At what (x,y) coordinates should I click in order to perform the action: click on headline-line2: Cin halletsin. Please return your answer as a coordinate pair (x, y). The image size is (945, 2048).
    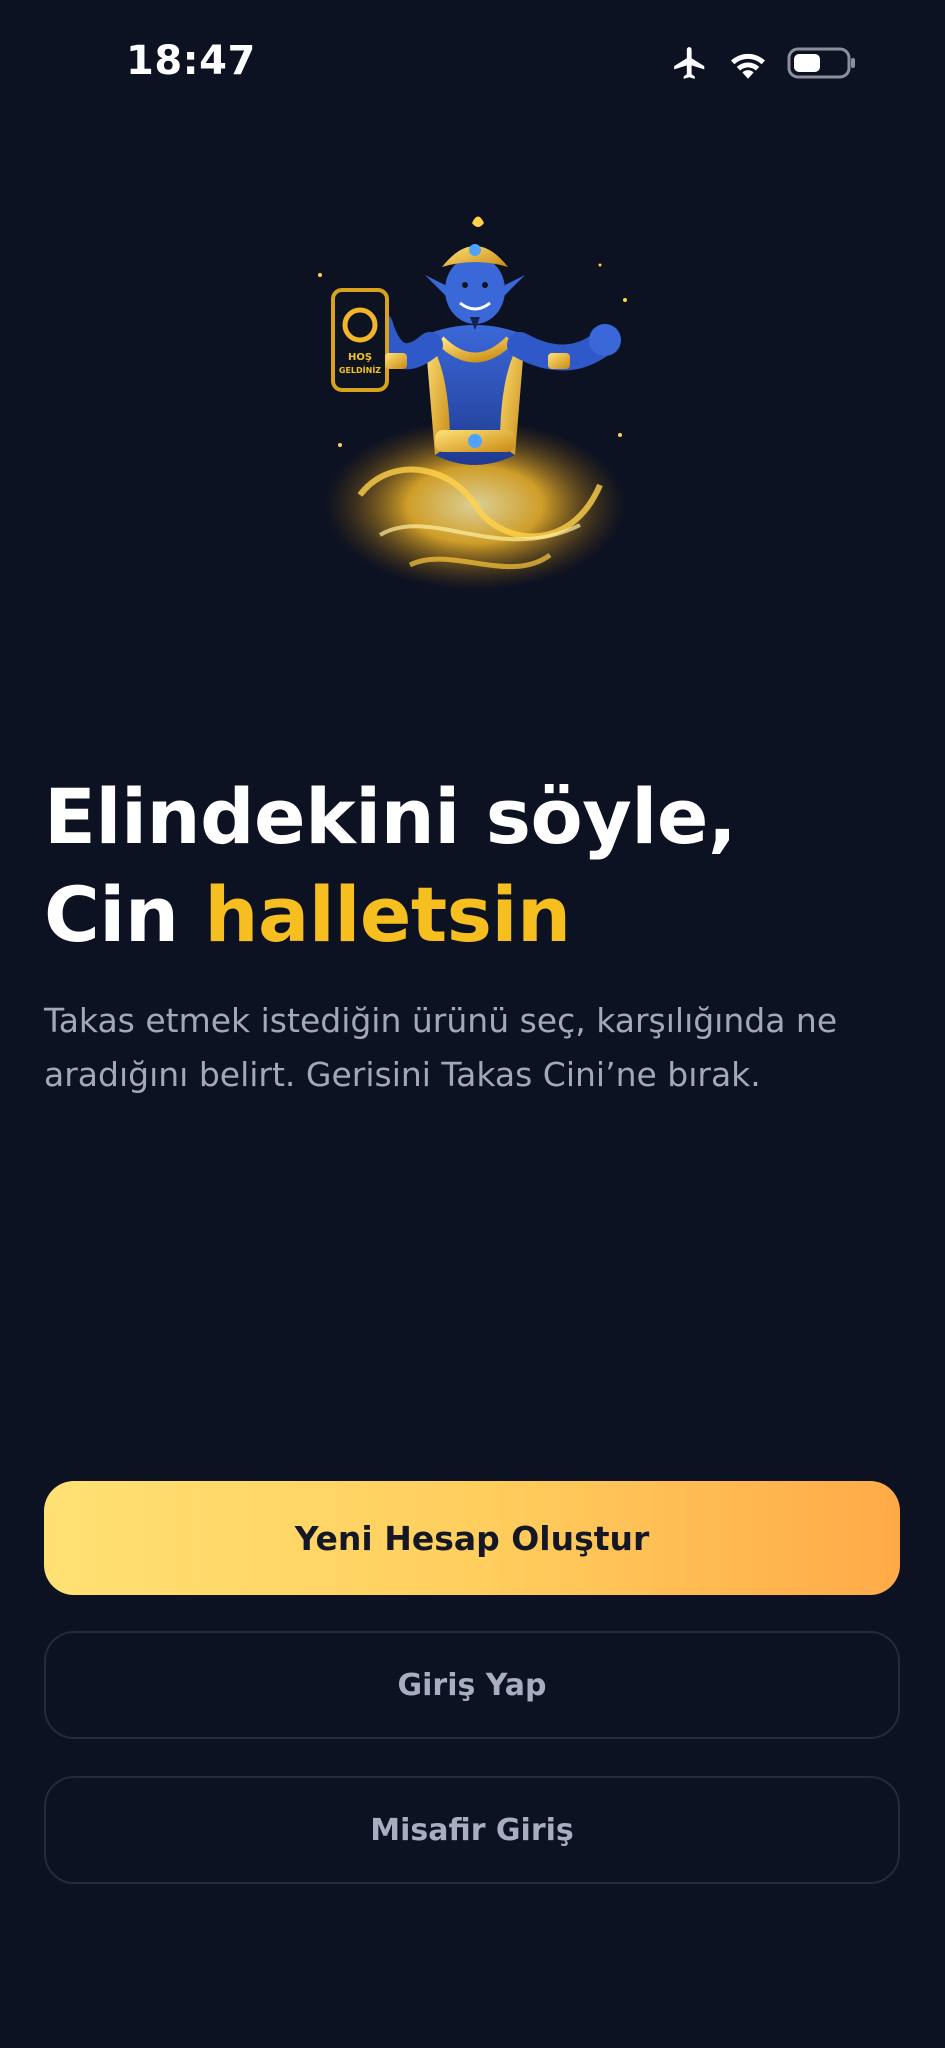
    Looking at the image, I should click on (474, 915).